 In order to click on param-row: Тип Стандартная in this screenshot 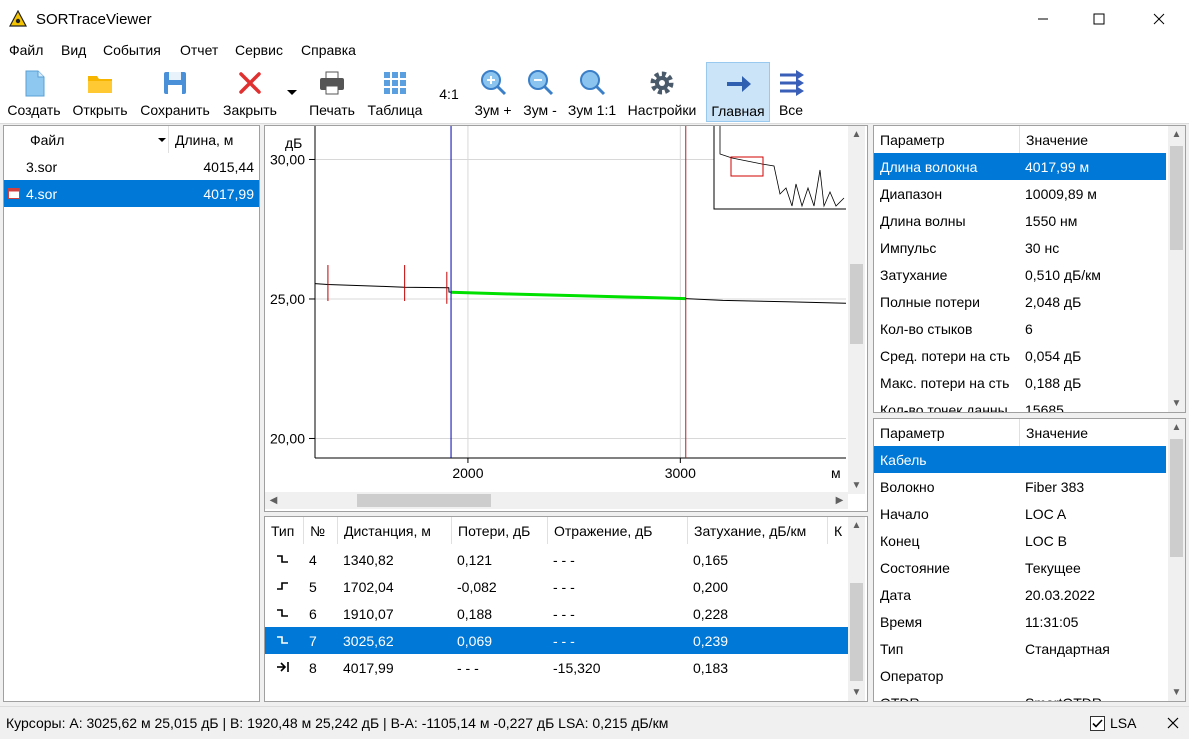, I will do `click(1020, 648)`.